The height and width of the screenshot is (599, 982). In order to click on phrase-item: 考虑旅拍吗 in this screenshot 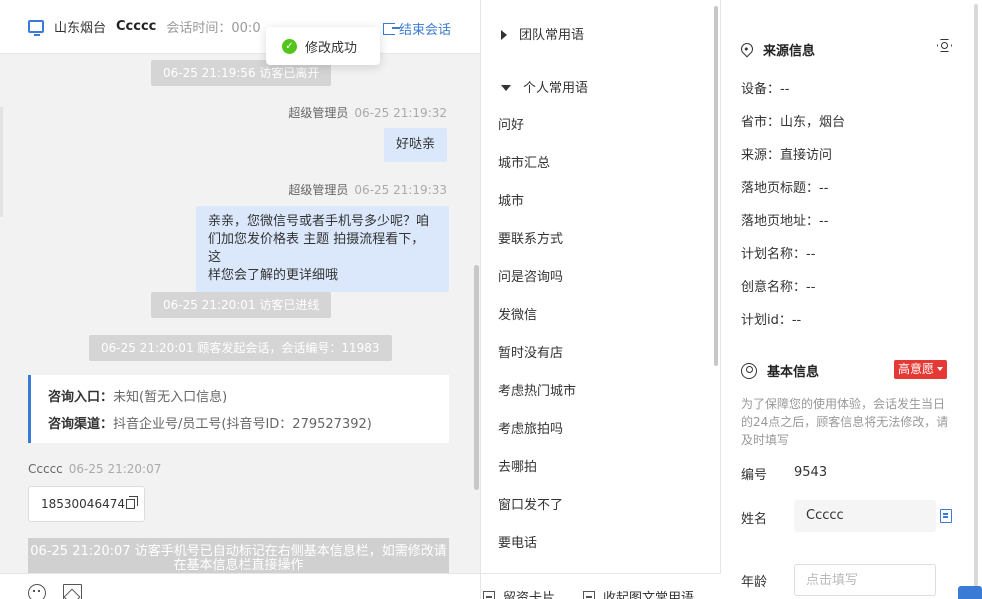, I will do `click(530, 427)`.